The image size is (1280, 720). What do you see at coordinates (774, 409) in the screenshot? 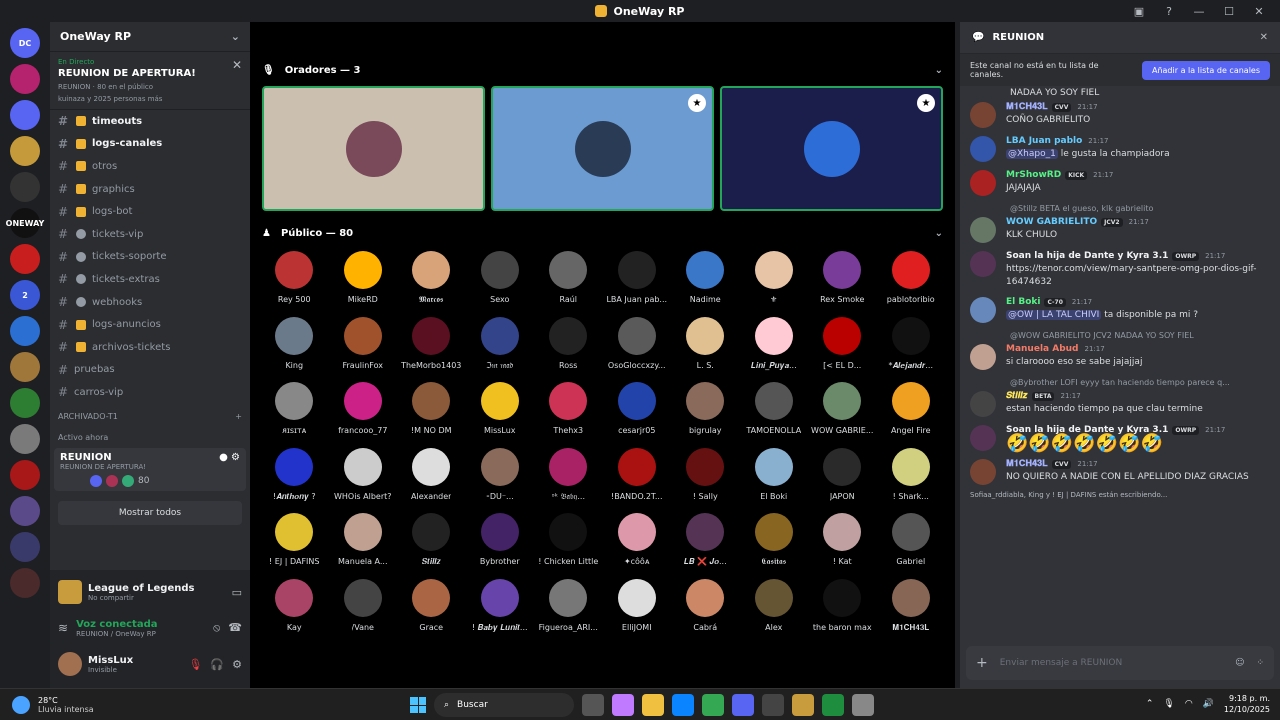
I see `audience-member: TAMOENOLLA` at bounding box center [774, 409].